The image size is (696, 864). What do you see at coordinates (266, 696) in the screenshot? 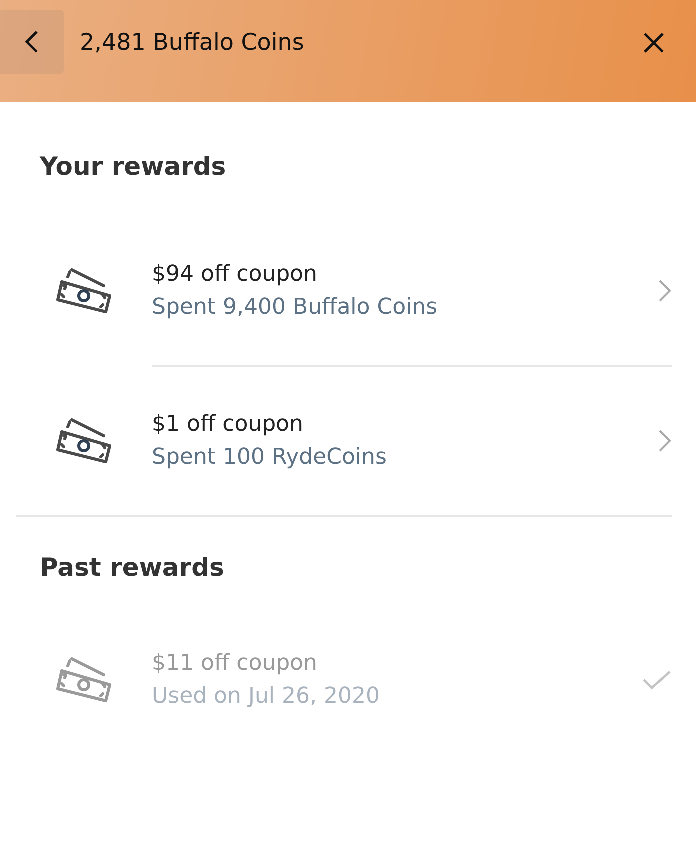
I see `reward-detail: Used on Jul 26, 2020` at bounding box center [266, 696].